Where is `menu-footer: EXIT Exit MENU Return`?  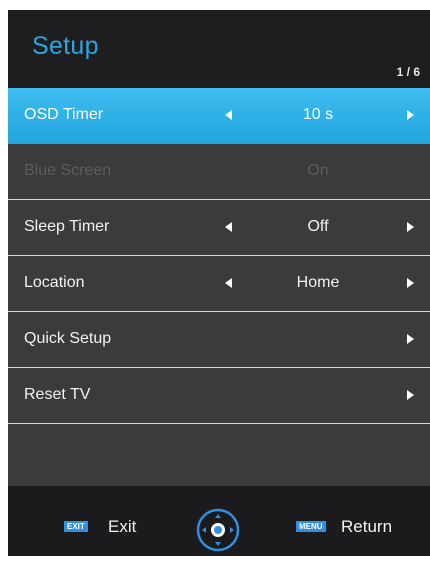 menu-footer: EXIT Exit MENU Return is located at coordinates (219, 521).